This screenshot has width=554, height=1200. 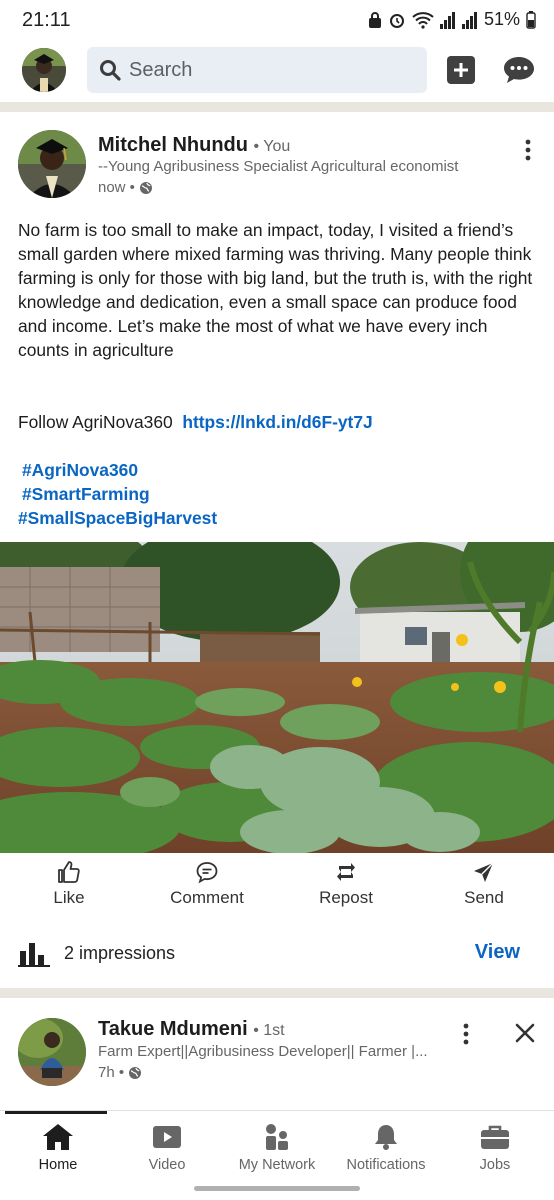 What do you see at coordinates (497, 952) in the screenshot?
I see `view-analytics-link: View` at bounding box center [497, 952].